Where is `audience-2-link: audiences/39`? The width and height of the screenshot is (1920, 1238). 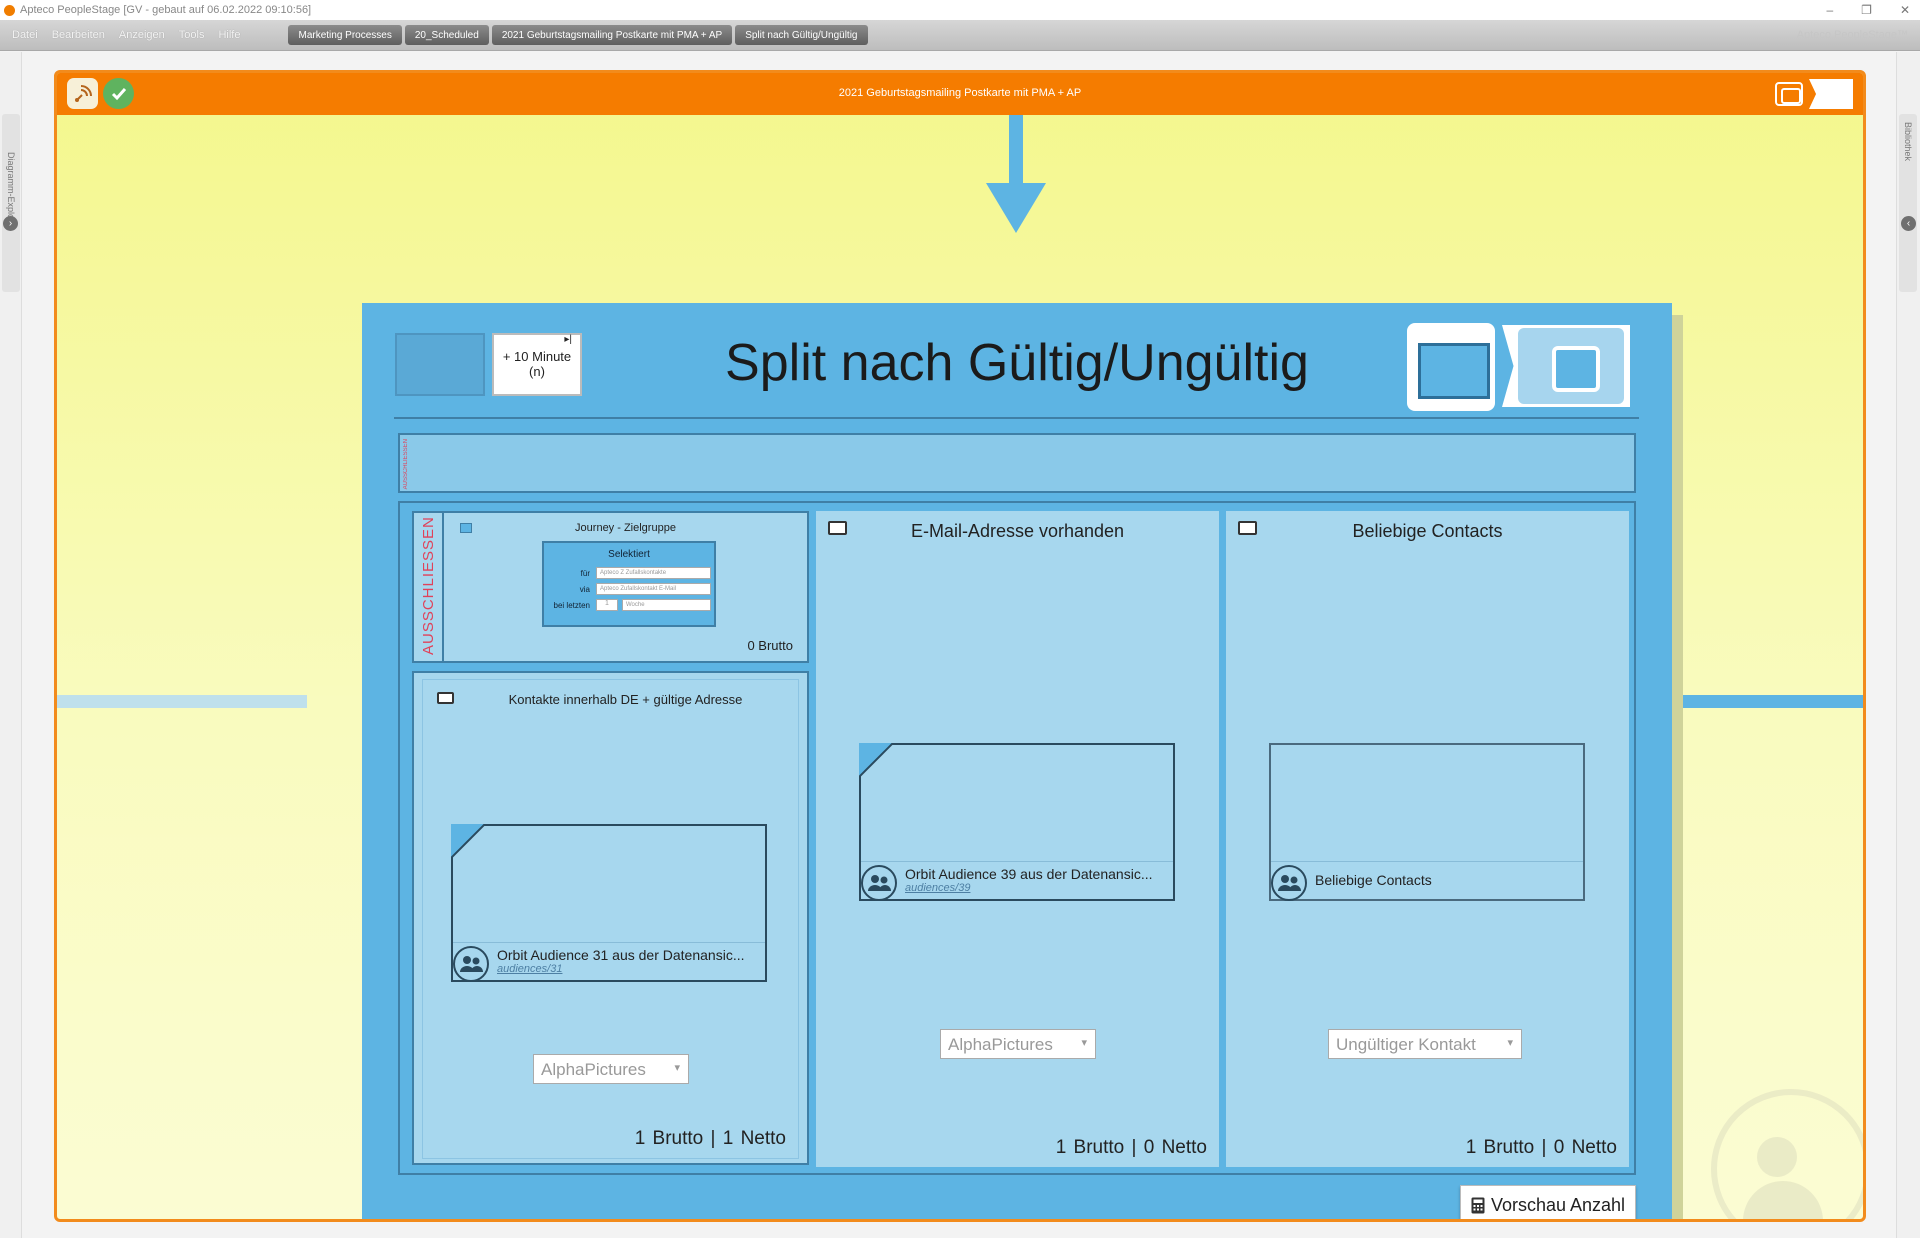
audience-2-link: audiences/39 is located at coordinates (937, 888).